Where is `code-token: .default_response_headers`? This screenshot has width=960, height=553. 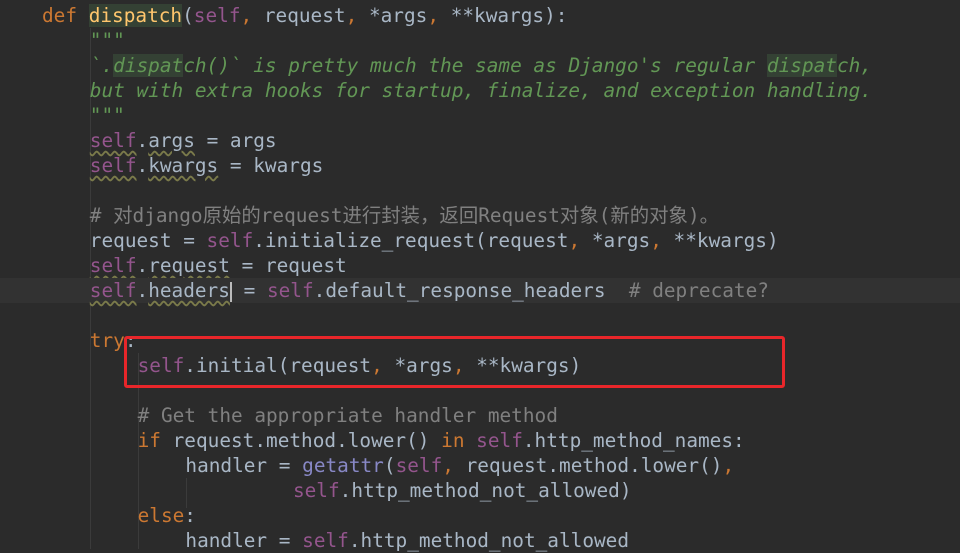 code-token: .default_response_headers is located at coordinates (471, 290).